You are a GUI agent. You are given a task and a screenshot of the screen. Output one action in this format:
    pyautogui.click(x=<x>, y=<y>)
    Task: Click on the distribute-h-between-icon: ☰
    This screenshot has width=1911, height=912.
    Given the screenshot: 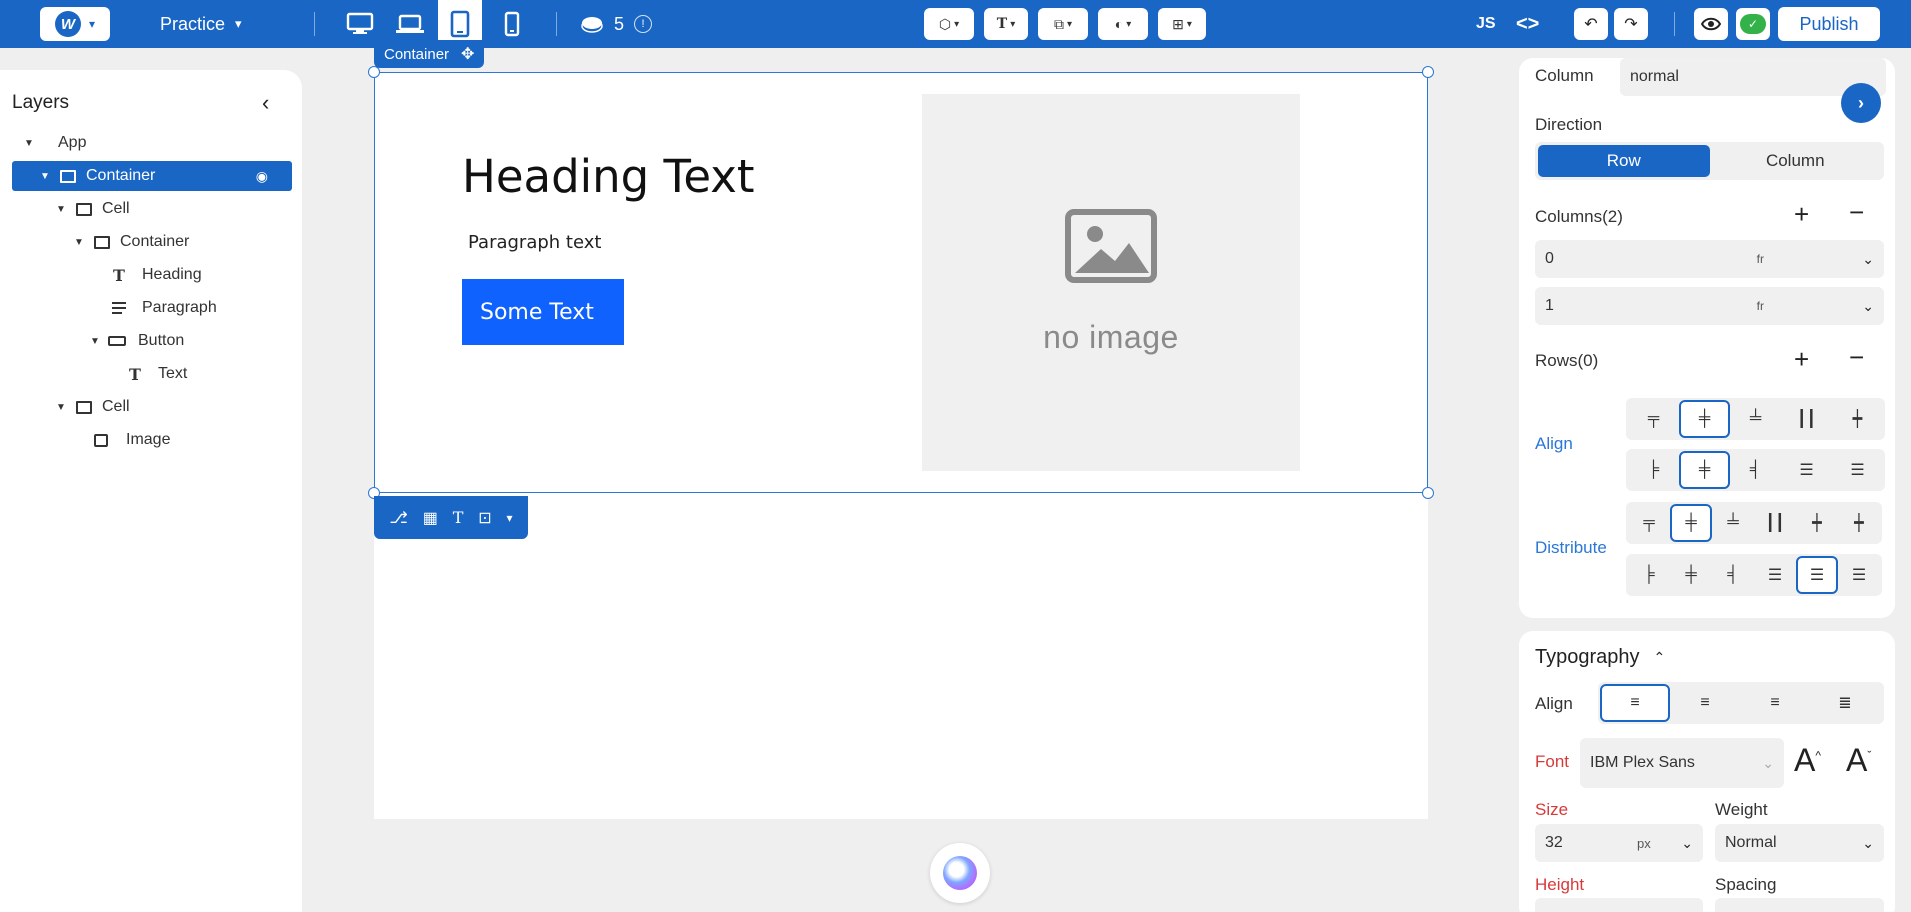 What is the action you would take?
    pyautogui.click(x=1775, y=575)
    